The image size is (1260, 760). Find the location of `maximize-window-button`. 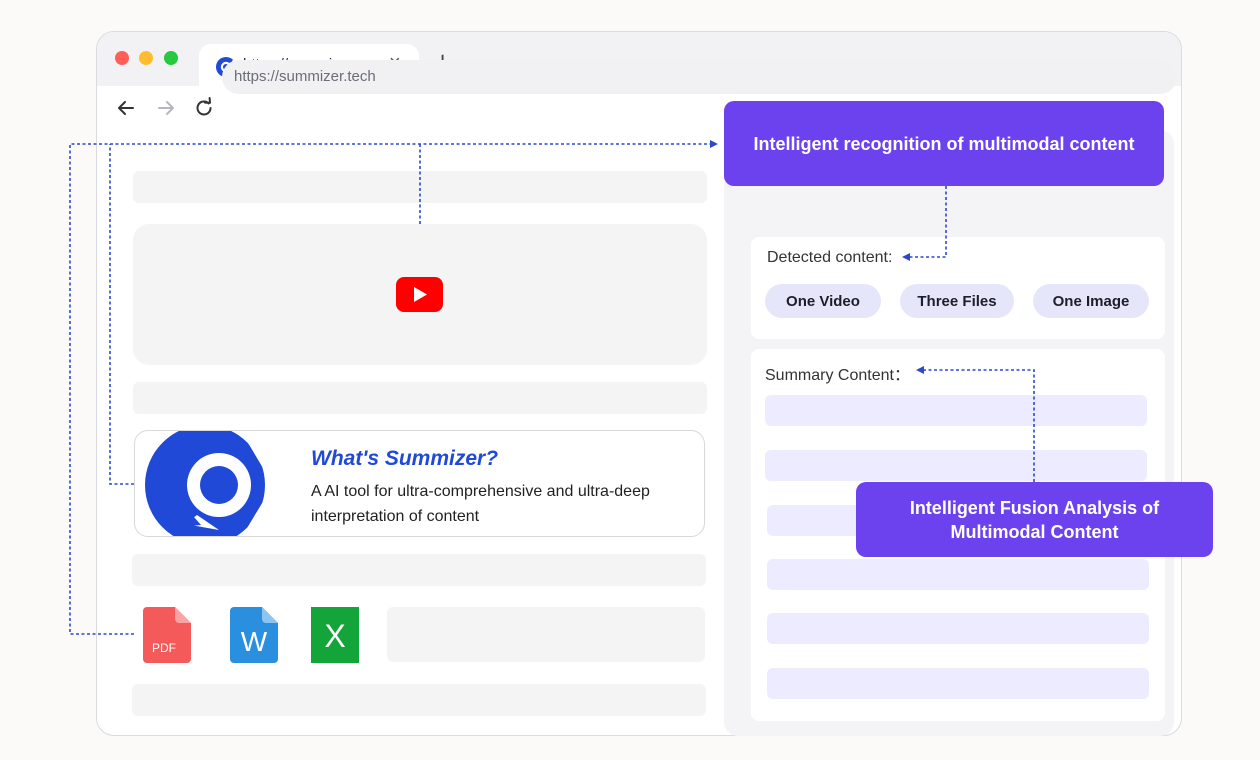

maximize-window-button is located at coordinates (171, 58).